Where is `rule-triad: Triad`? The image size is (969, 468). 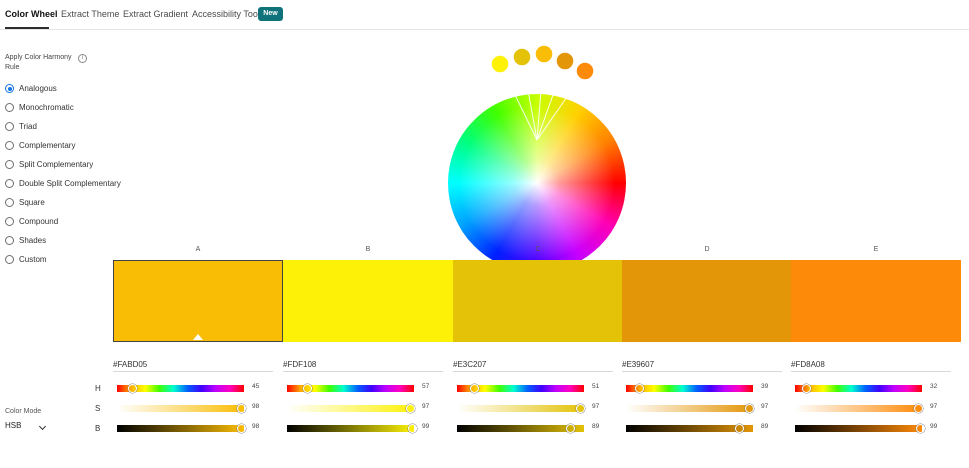
rule-triad: Triad is located at coordinates (70, 127).